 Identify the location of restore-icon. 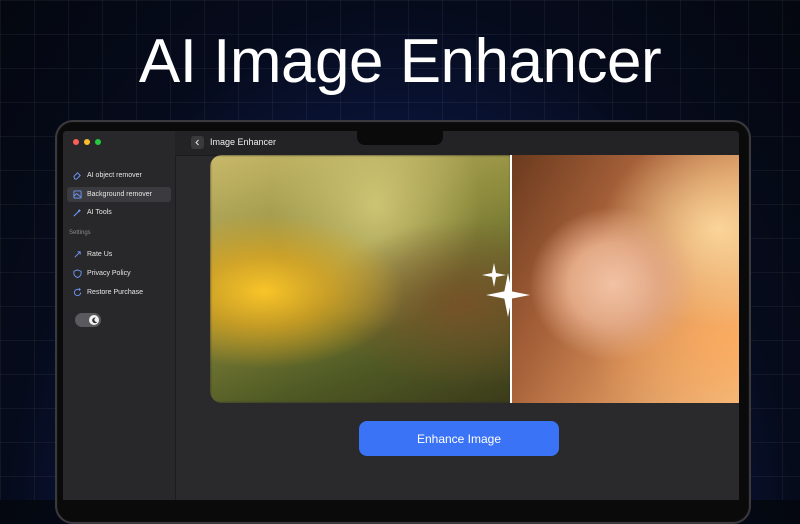
(77, 292).